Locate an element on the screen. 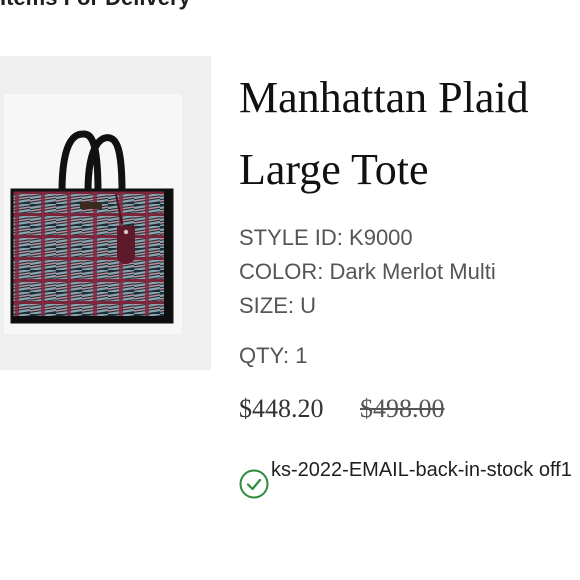  price-row: $448.20 $498.00 is located at coordinates (342, 409).